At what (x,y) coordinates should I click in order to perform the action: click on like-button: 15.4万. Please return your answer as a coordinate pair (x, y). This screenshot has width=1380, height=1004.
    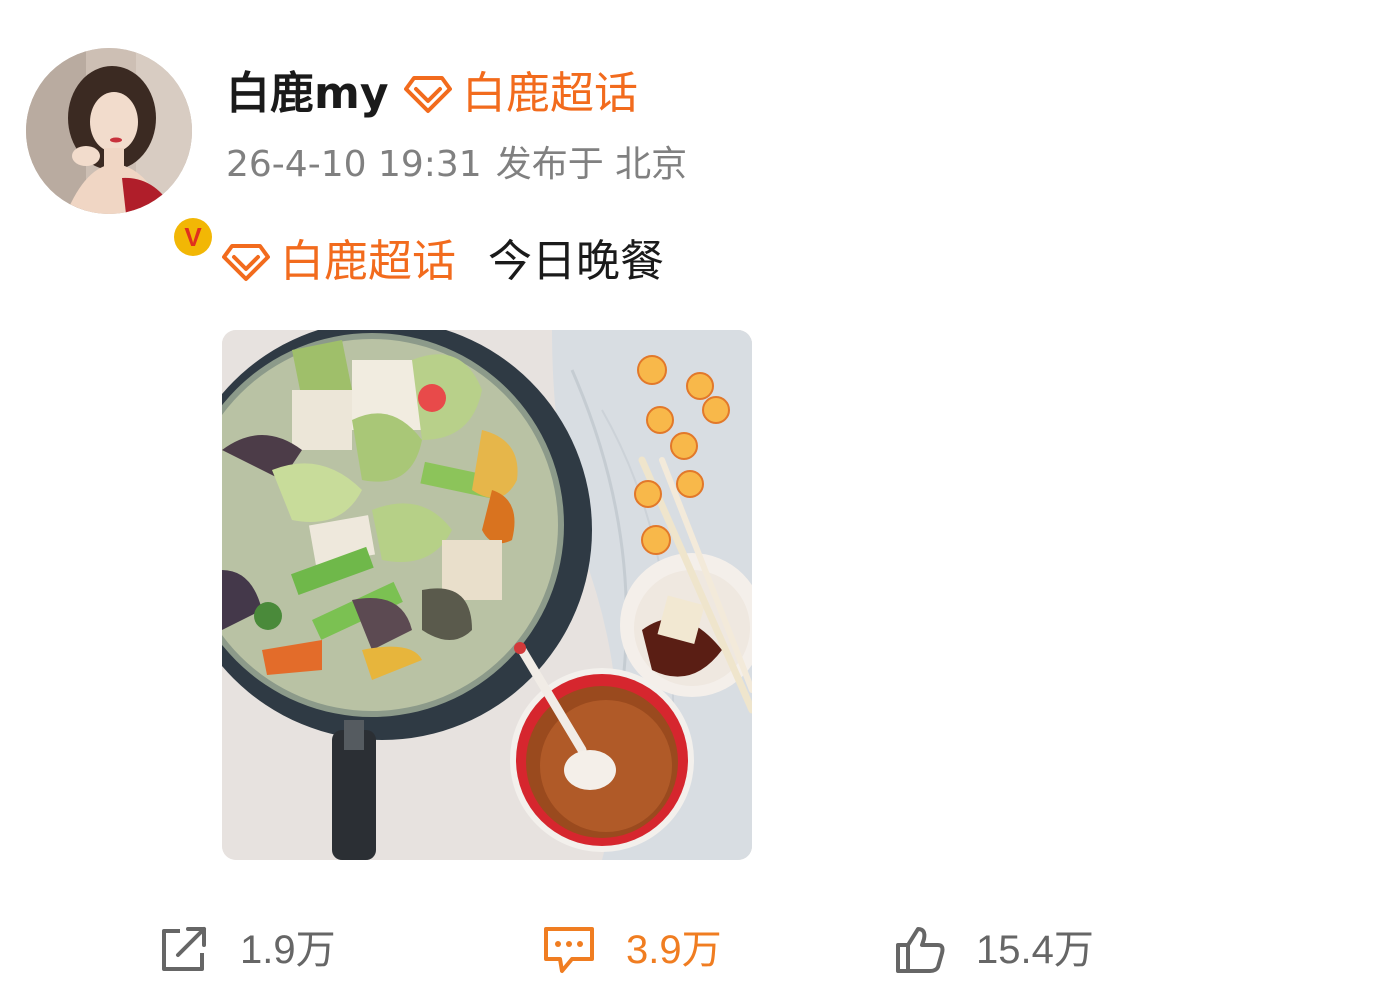
    Looking at the image, I should click on (994, 950).